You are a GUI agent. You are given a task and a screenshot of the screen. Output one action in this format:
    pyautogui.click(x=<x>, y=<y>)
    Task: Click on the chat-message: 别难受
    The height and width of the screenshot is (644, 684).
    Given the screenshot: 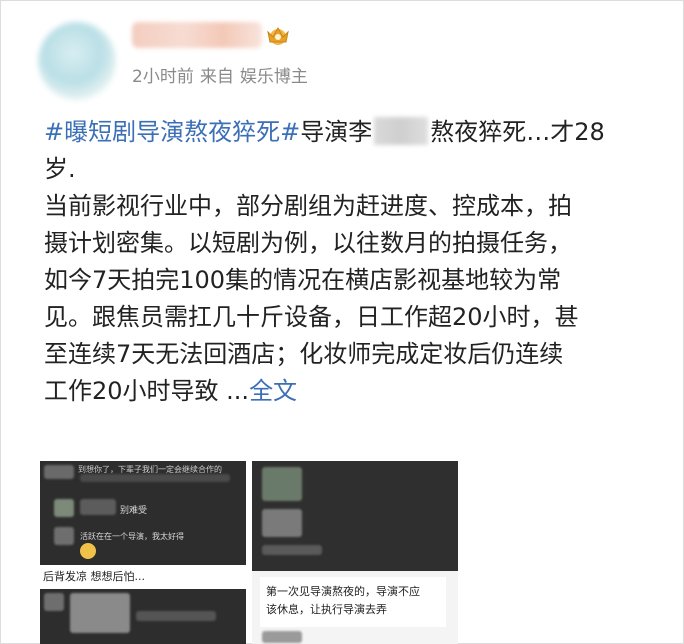 What is the action you would take?
    pyautogui.click(x=134, y=511)
    